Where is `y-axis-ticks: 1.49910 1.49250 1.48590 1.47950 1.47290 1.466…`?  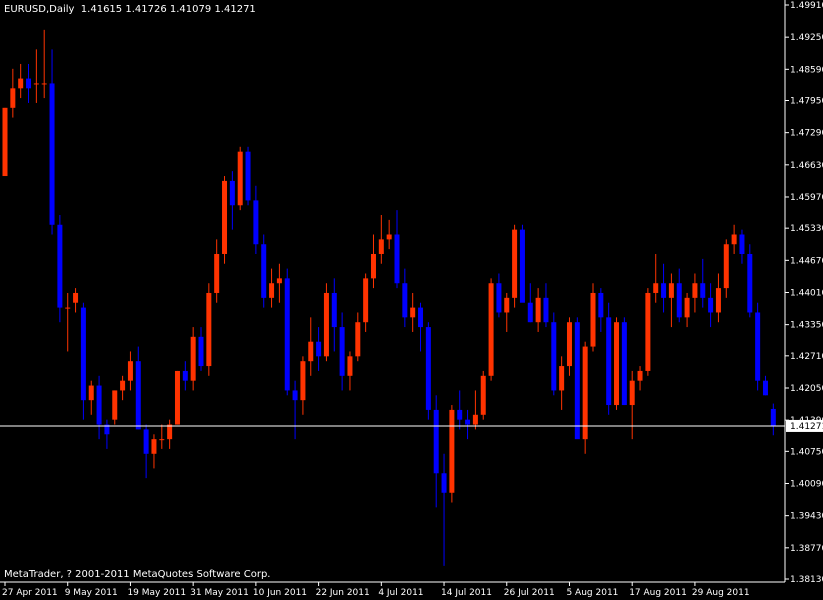 y-axis-ticks: 1.49910 1.49250 1.48590 1.47950 1.47290 1.466… is located at coordinates (804, 293).